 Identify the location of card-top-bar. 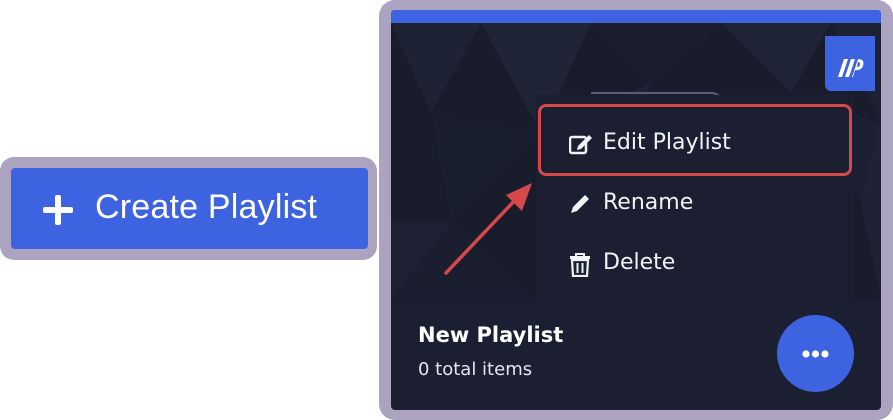
(636, 16).